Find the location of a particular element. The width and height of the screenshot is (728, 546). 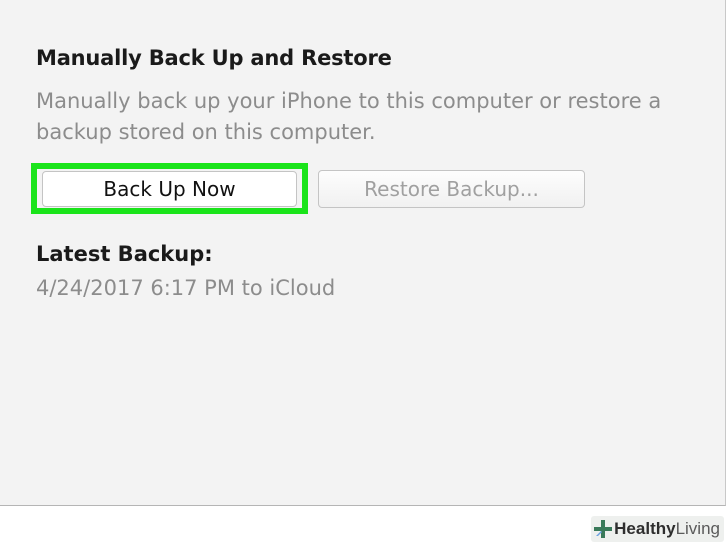

back-up-now-button: Back Up Now is located at coordinates (169, 189).